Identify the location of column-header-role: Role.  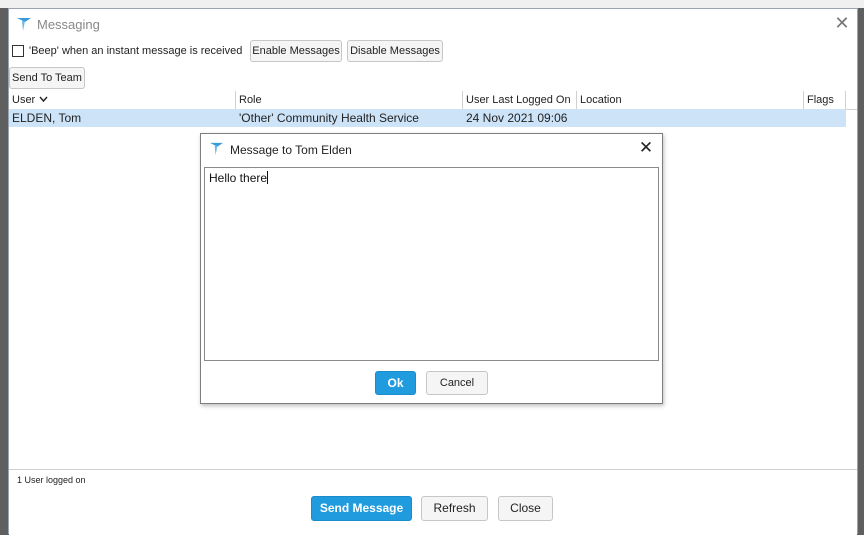
(349, 100).